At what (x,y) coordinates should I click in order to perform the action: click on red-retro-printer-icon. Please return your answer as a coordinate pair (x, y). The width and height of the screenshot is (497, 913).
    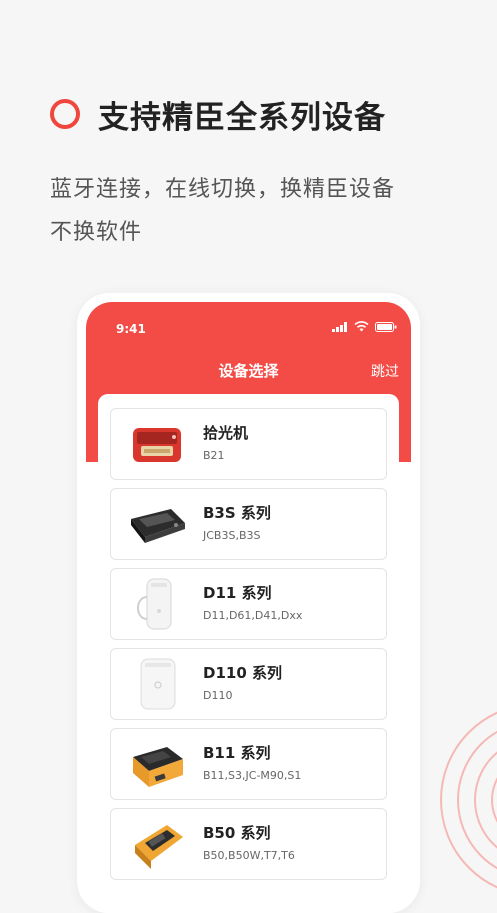
    Looking at the image, I should click on (157, 445).